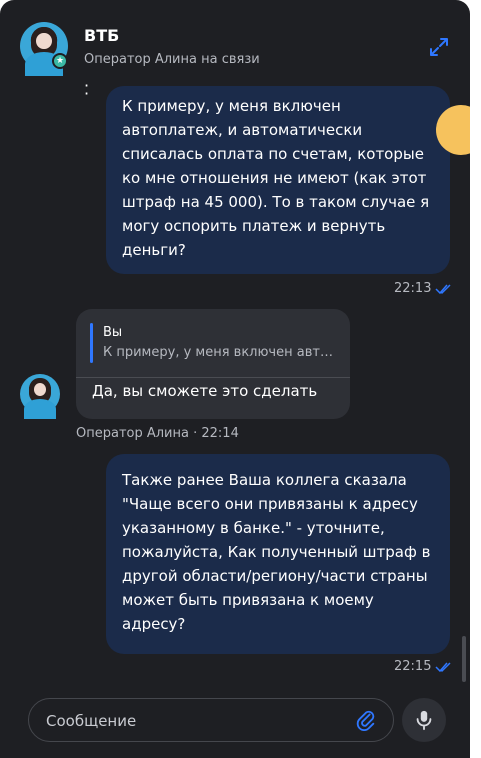  Describe the element at coordinates (366, 720) in the screenshot. I see `paperclip-icon` at that location.